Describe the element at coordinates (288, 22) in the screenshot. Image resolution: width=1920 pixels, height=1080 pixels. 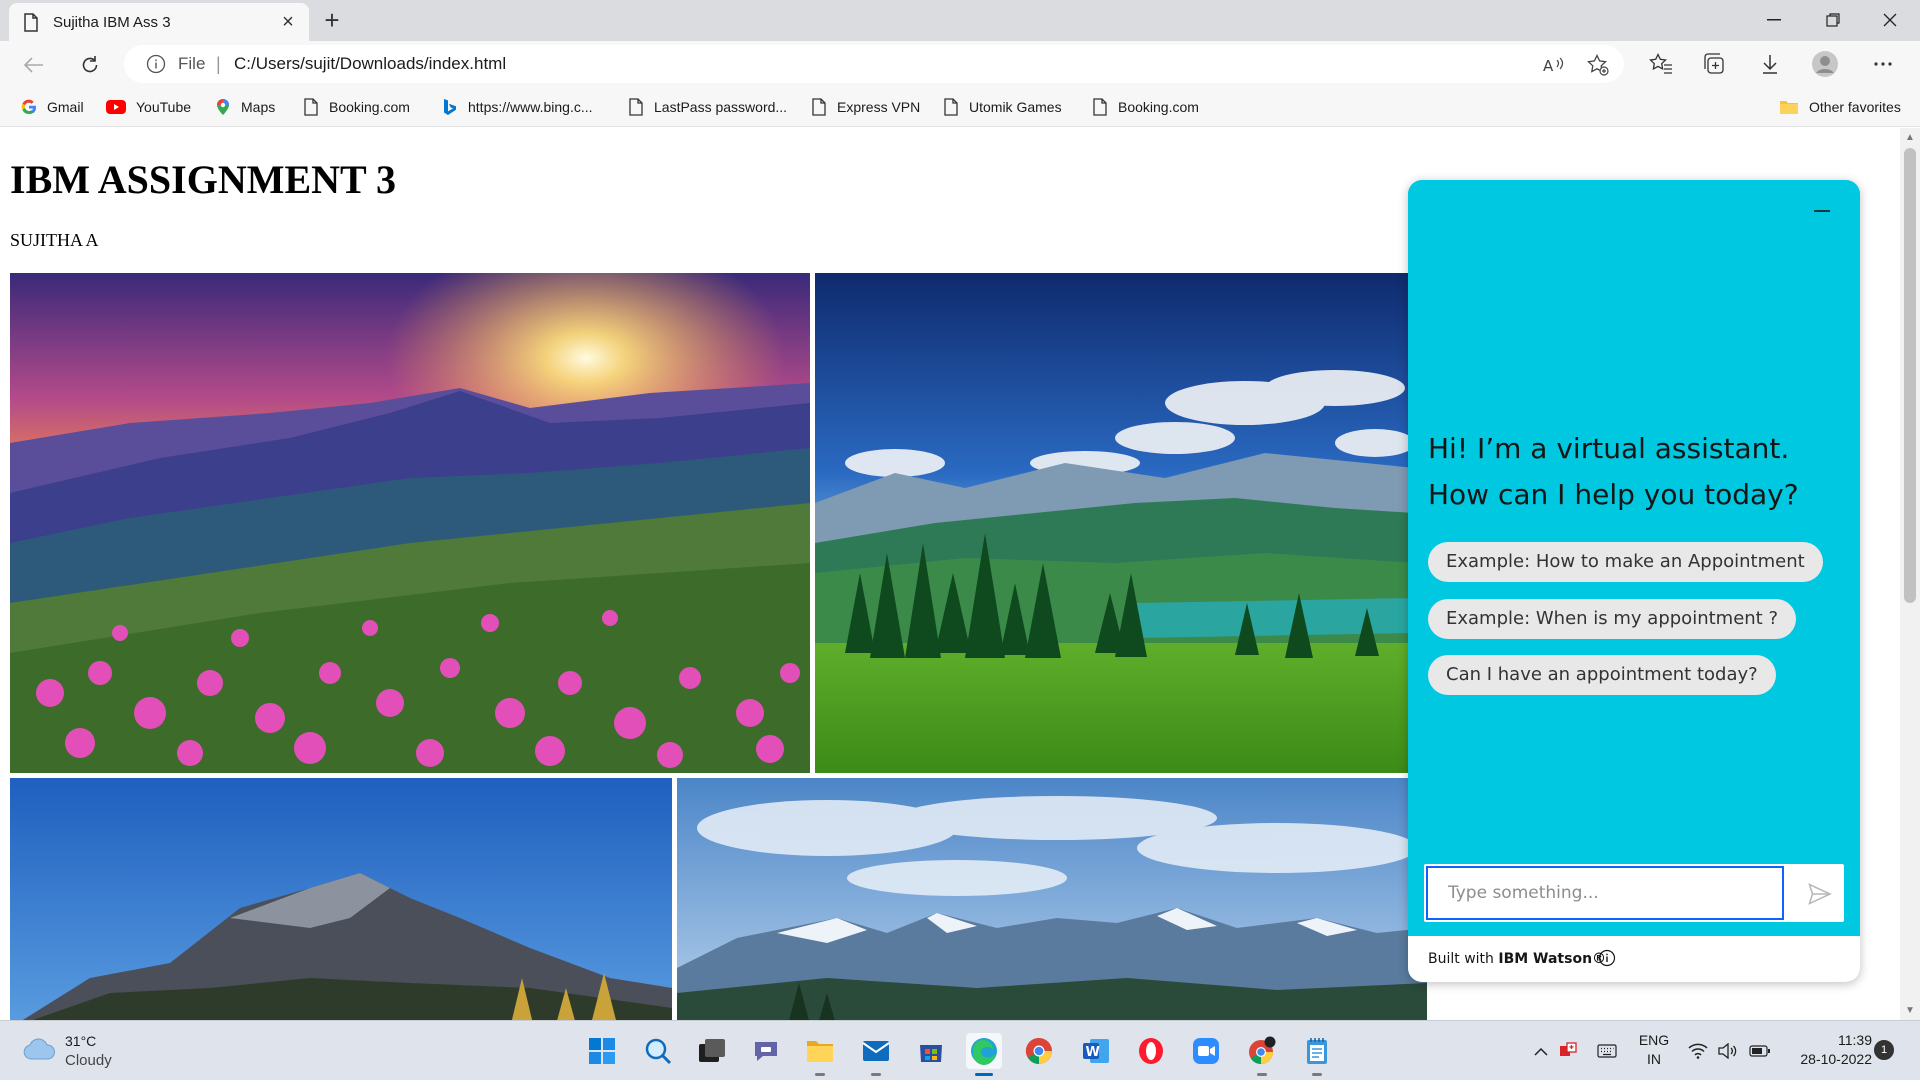
I see `close-tab-icon: ×` at that location.